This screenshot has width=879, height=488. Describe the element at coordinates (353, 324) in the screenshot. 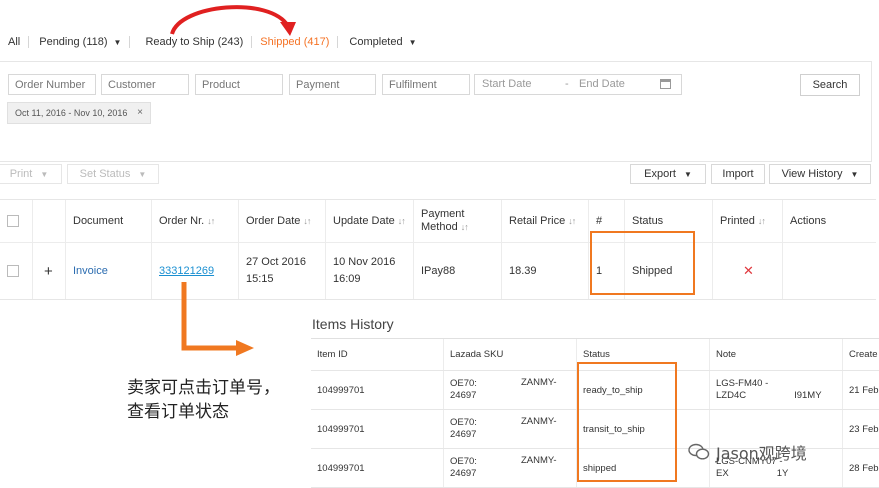

I see `items-history-title: Items History` at that location.